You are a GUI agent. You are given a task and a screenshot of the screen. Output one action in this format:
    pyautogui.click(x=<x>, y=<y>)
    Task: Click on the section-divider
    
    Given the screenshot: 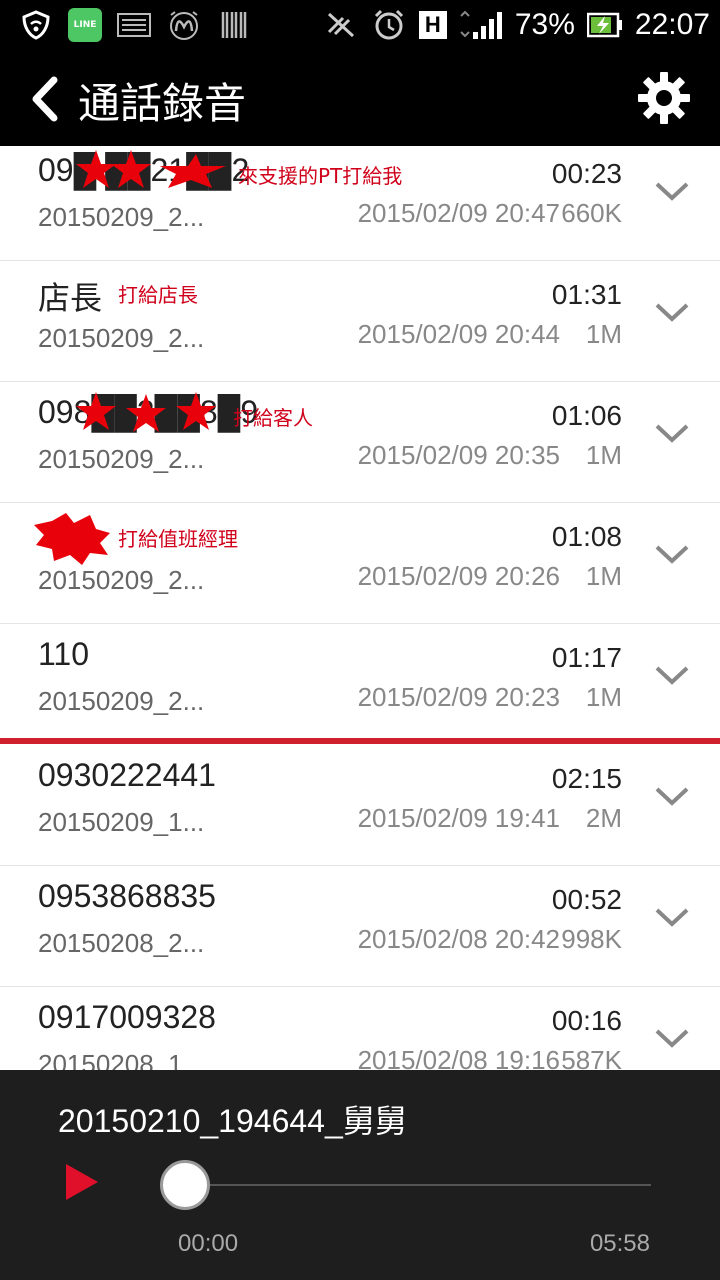 What is the action you would take?
    pyautogui.click(x=360, y=741)
    